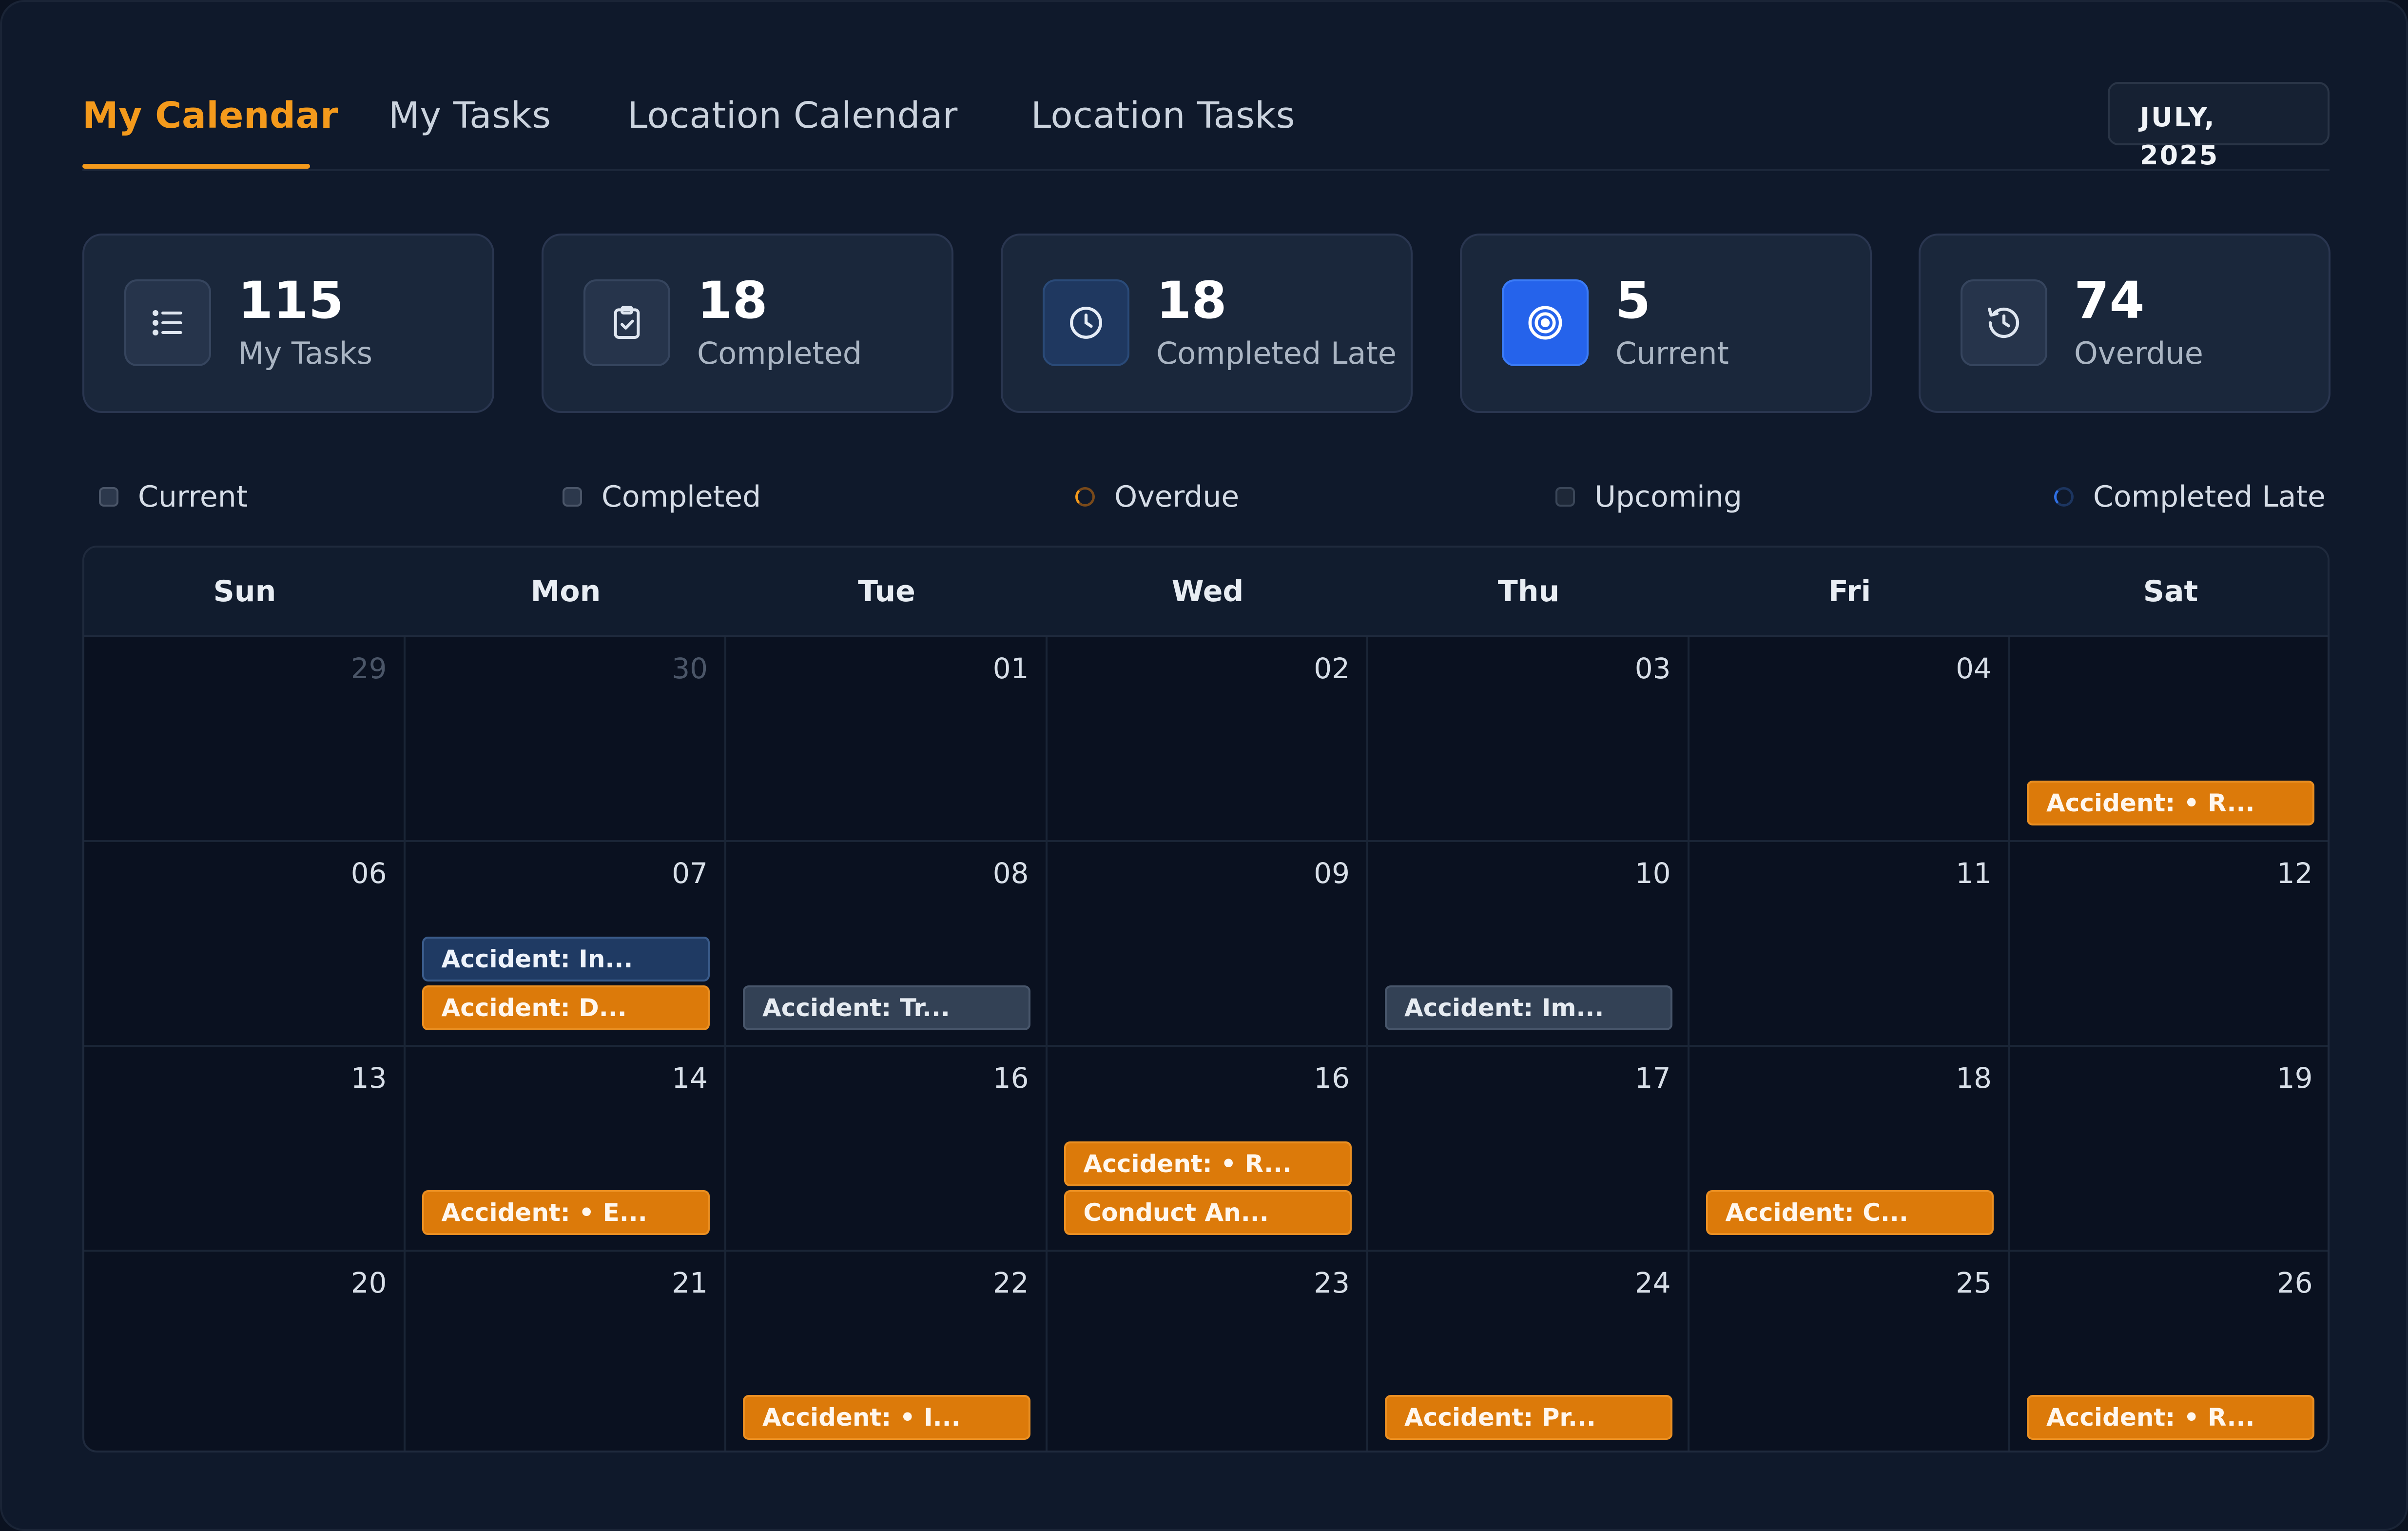 The image size is (2408, 1531). I want to click on calendar-day-cell: 17, so click(1528, 1149).